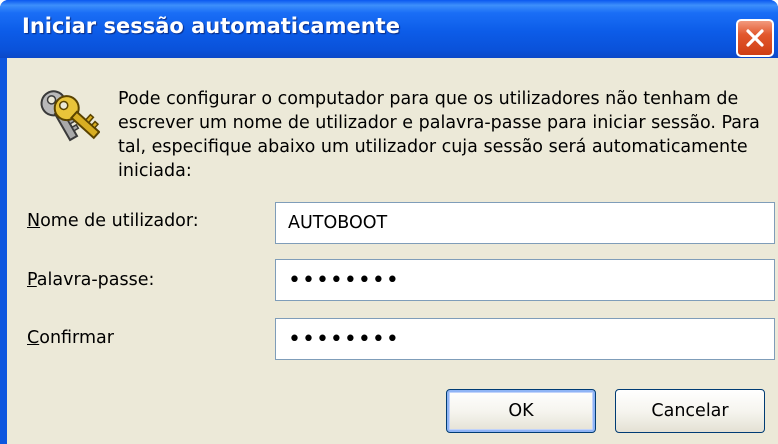  Describe the element at coordinates (525, 280) in the screenshot. I see `password-input` at that location.